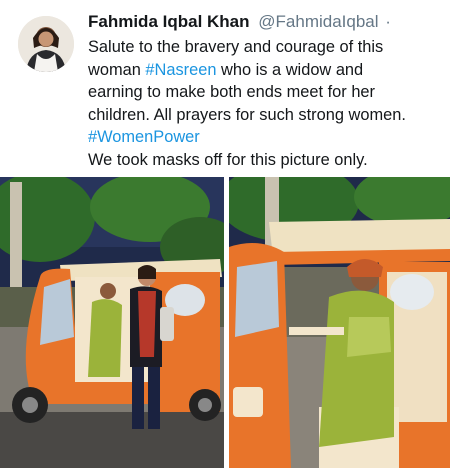  Describe the element at coordinates (266, 137) in the screenshot. I see `hashtag-womenpower: #WomenPower` at that location.